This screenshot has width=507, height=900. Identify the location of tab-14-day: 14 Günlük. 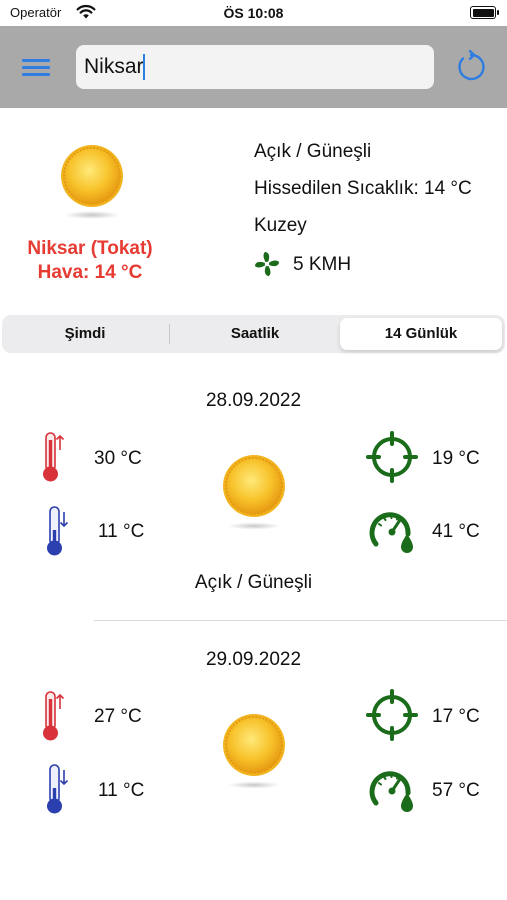
(421, 334).